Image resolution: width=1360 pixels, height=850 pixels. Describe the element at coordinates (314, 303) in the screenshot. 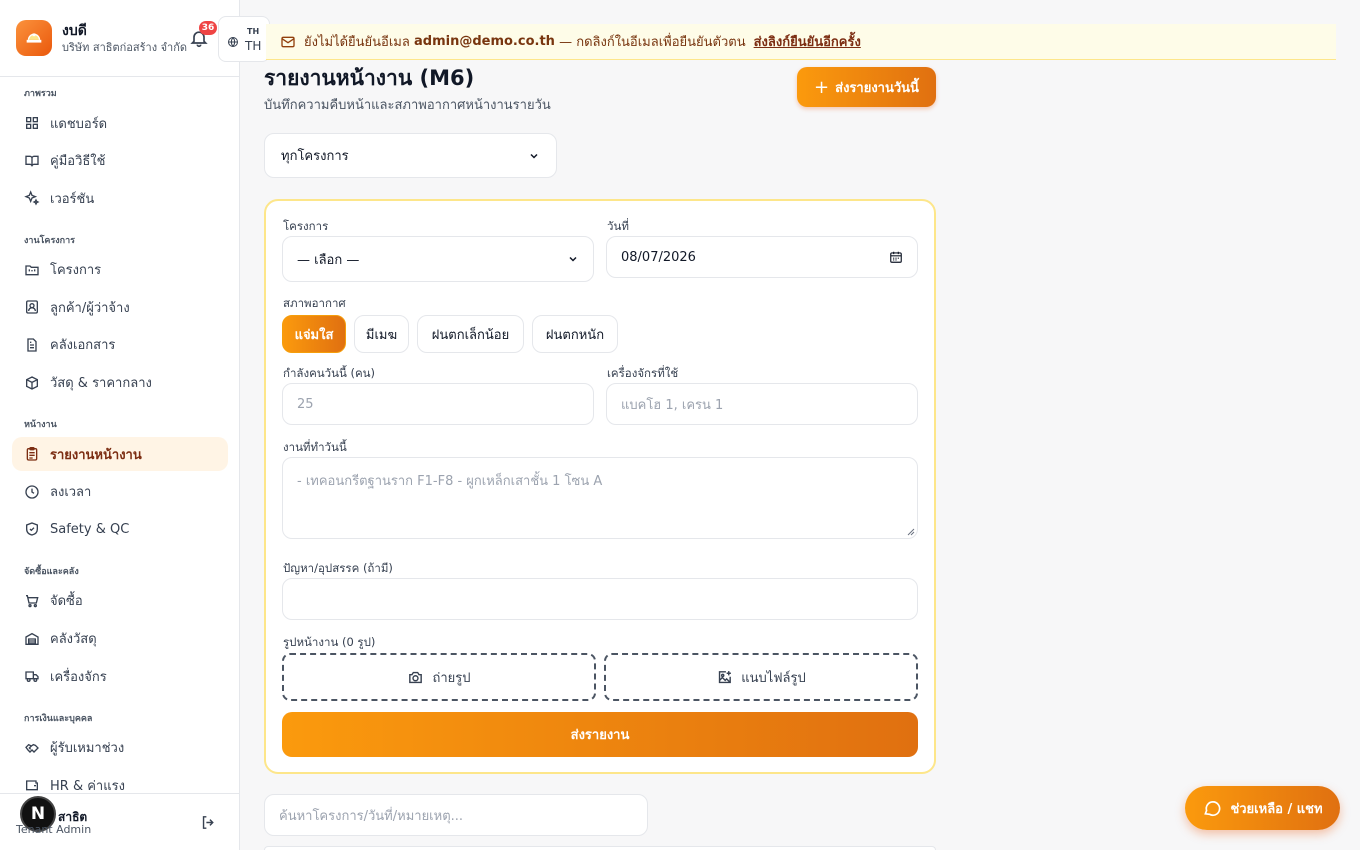

I see `weather-label: สภาพอากาศ` at that location.